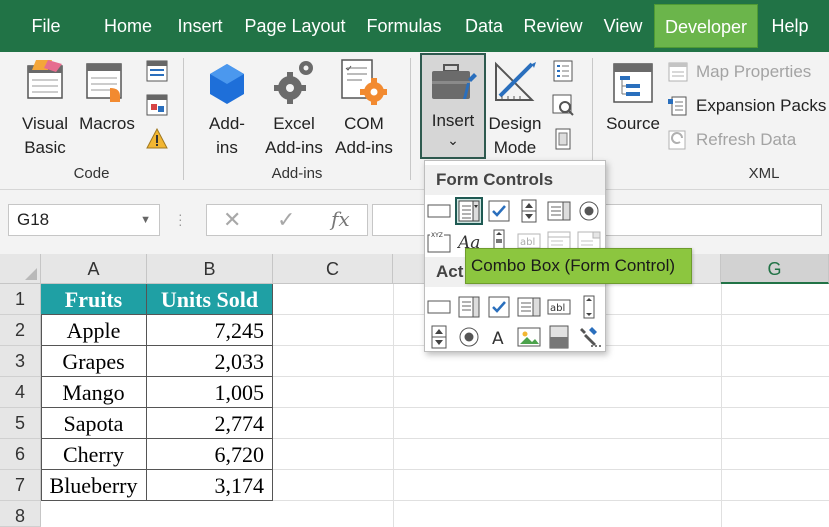 The height and width of the screenshot is (527, 829). I want to click on enter-icon: ✓, so click(286, 220).